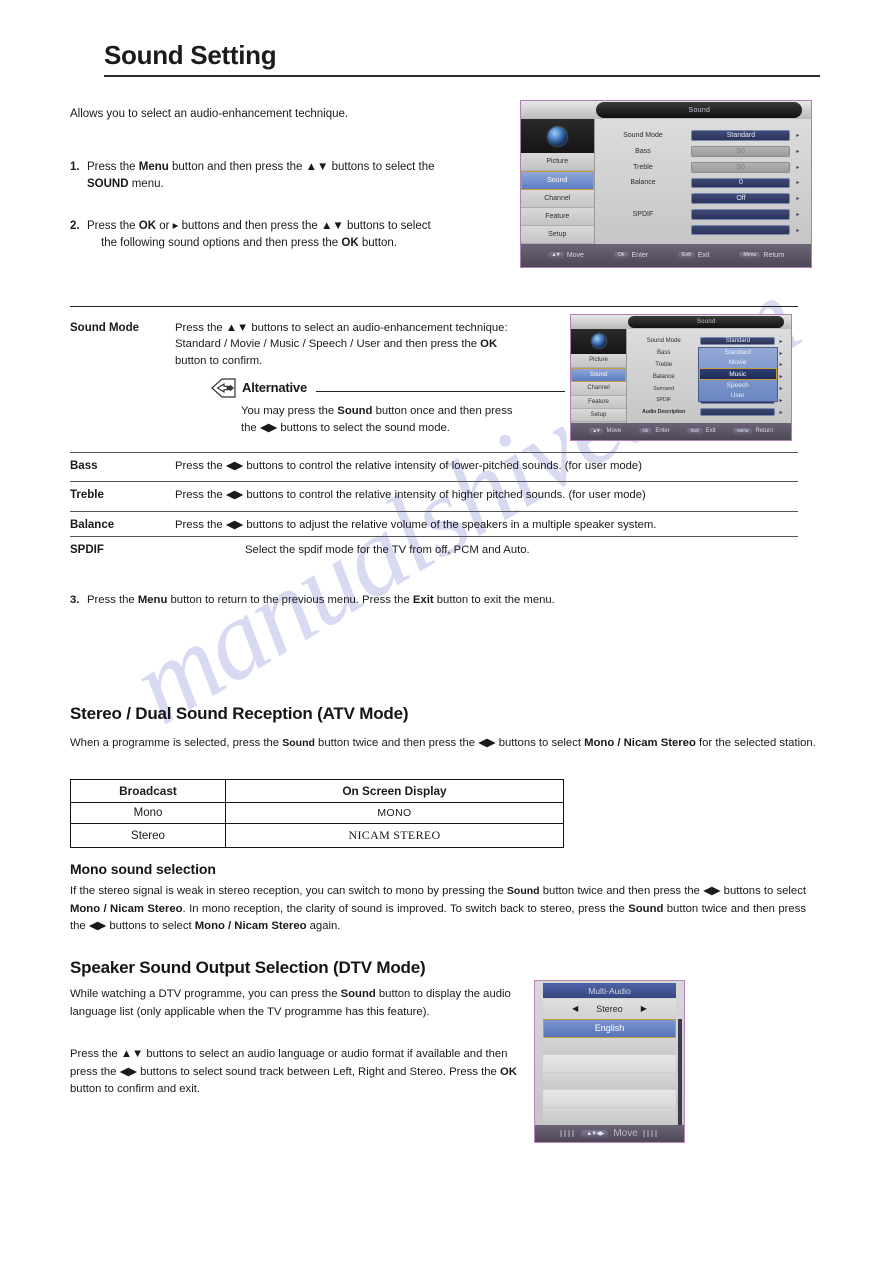  I want to click on stereo-sound-keyword: Sound, so click(298, 743).